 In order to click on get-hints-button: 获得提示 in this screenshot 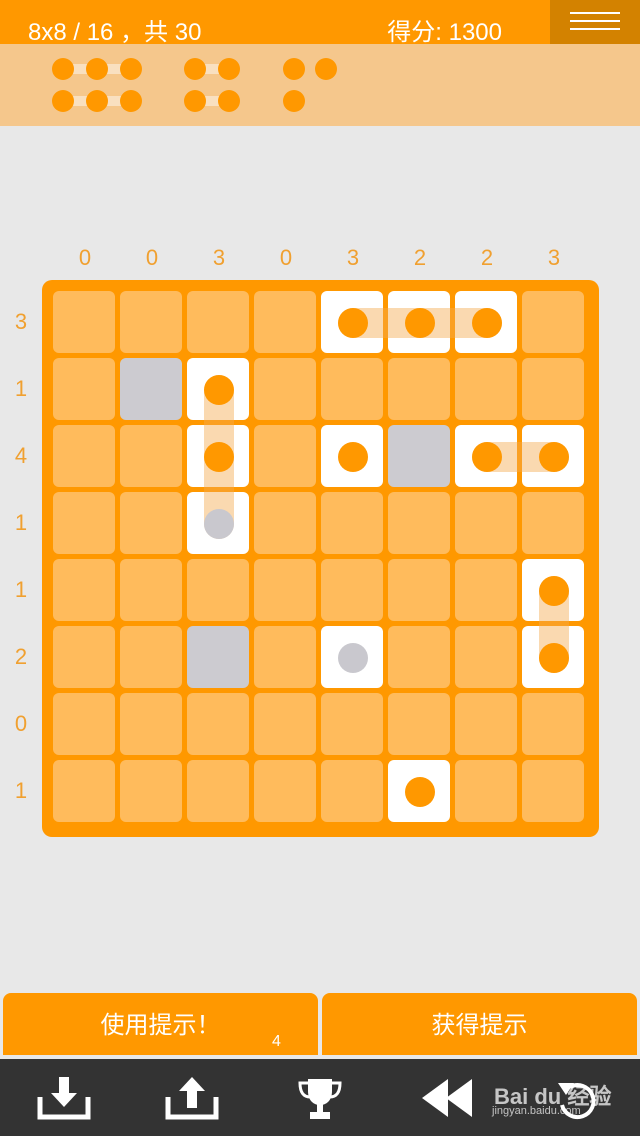, I will do `click(479, 1024)`.